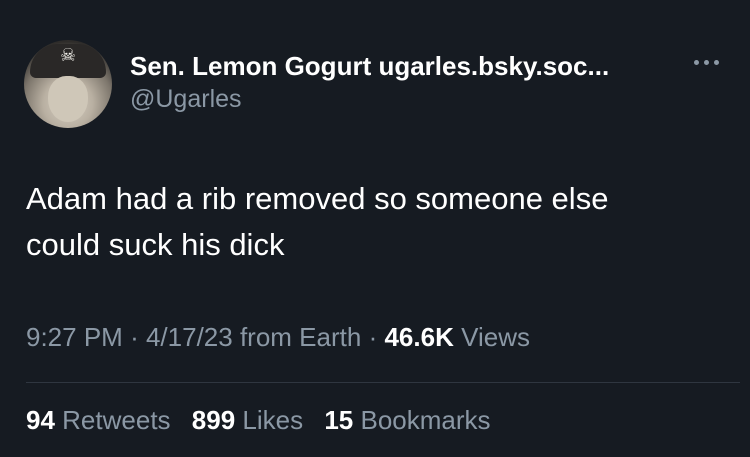 Image resolution: width=750 pixels, height=457 pixels. Describe the element at coordinates (68, 55) in the screenshot. I see `skull-crossbones-icon: ☠` at that location.